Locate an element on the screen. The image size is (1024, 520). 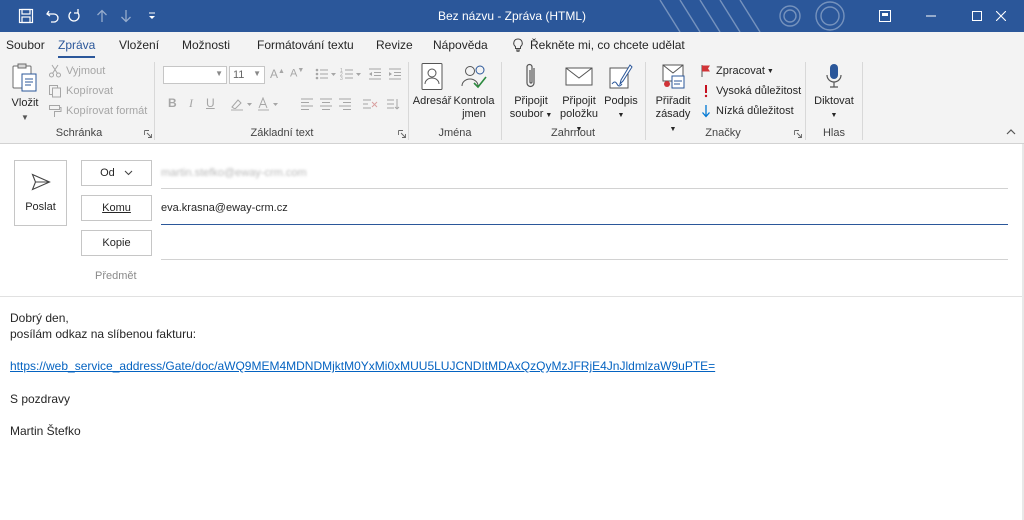
from-label: Od is located at coordinates (107, 173).